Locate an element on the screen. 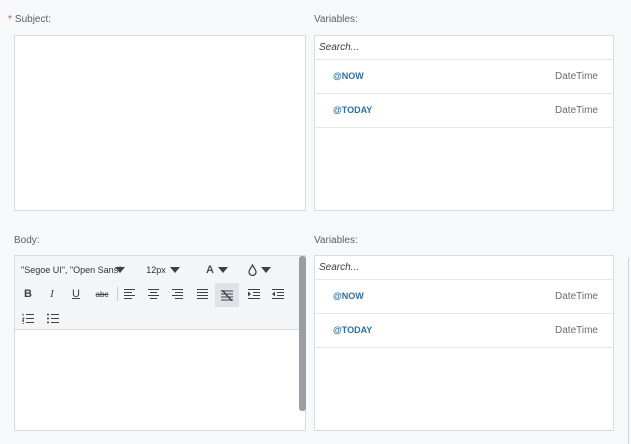  align-center-button is located at coordinates (153, 294).